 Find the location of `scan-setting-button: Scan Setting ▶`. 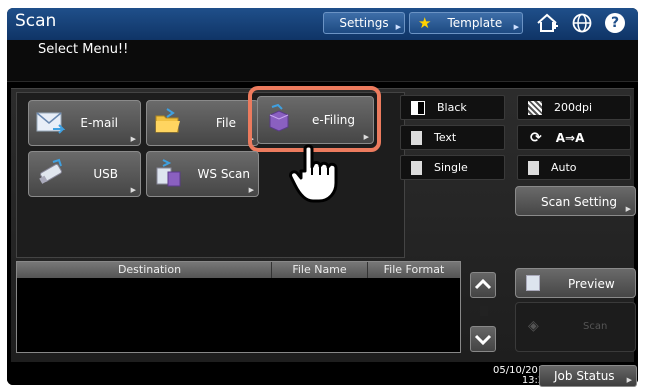

scan-setting-button: Scan Setting ▶ is located at coordinates (575, 201).